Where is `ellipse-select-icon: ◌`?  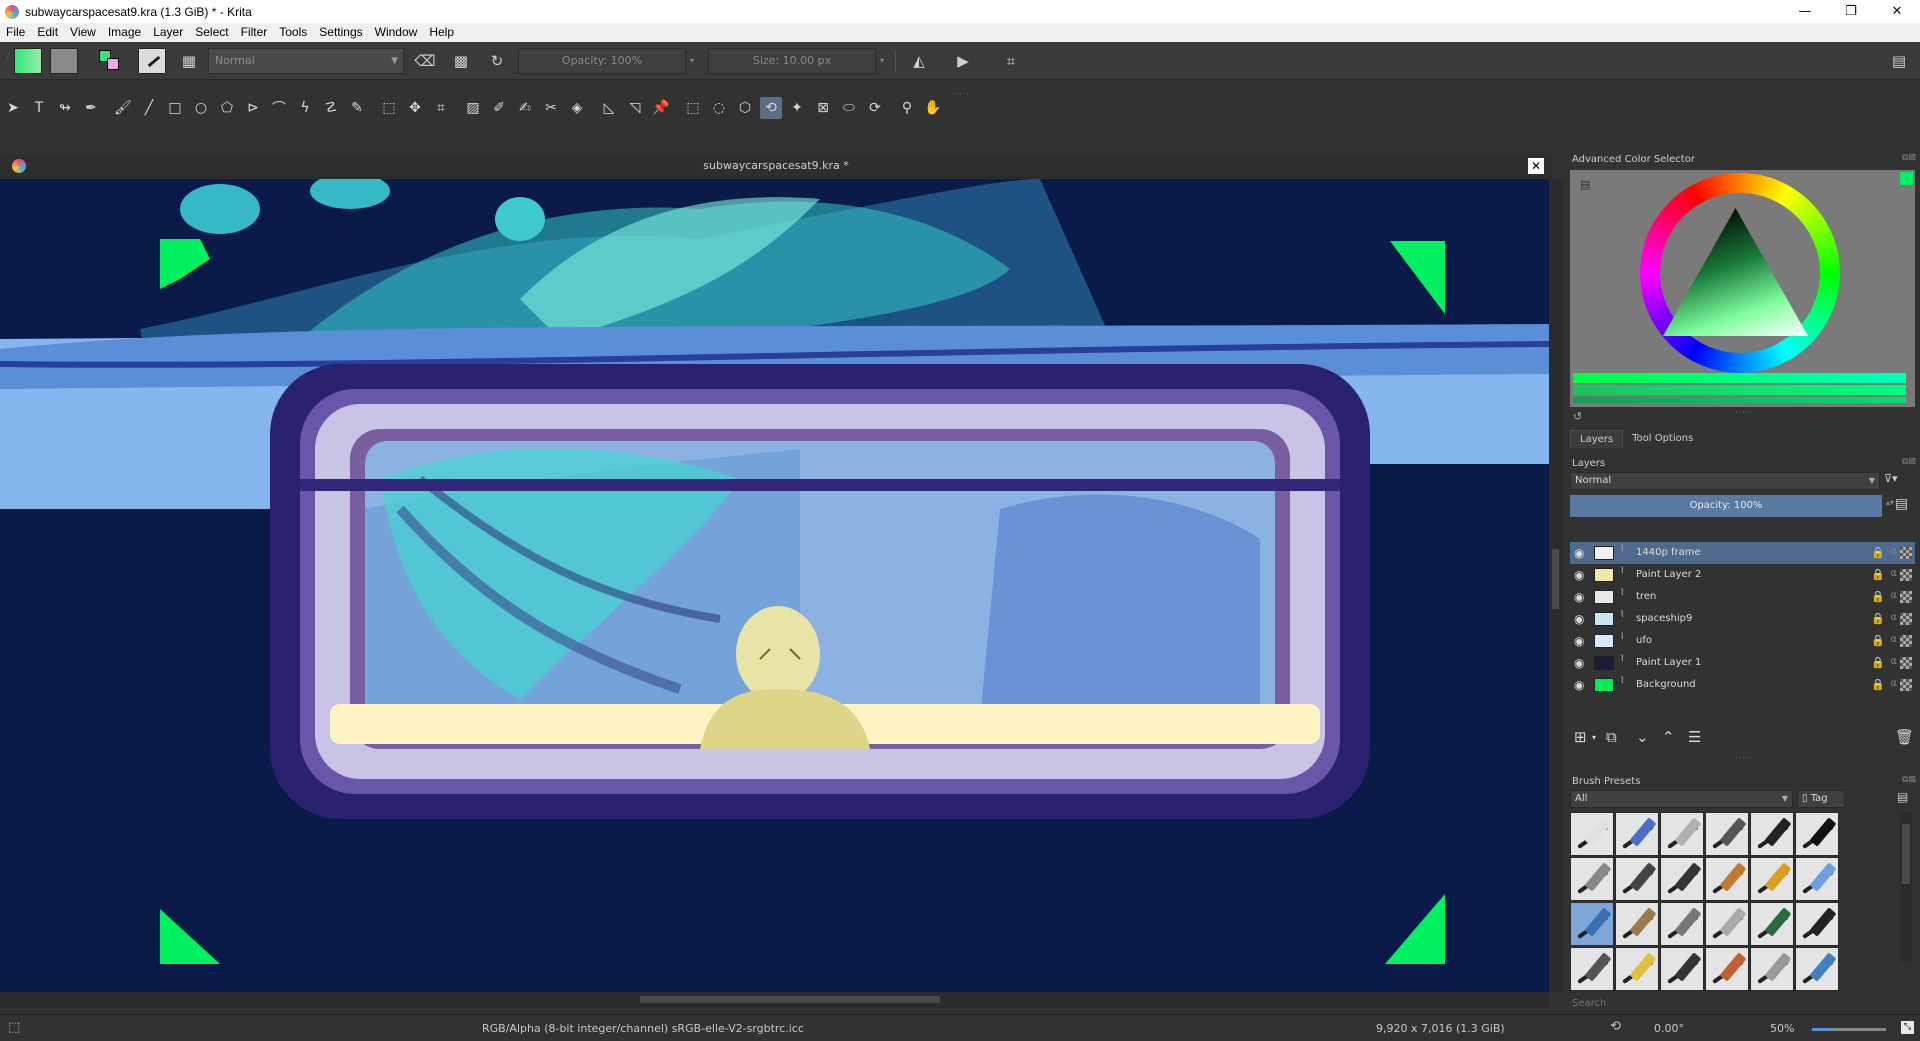 ellipse-select-icon: ◌ is located at coordinates (719, 108).